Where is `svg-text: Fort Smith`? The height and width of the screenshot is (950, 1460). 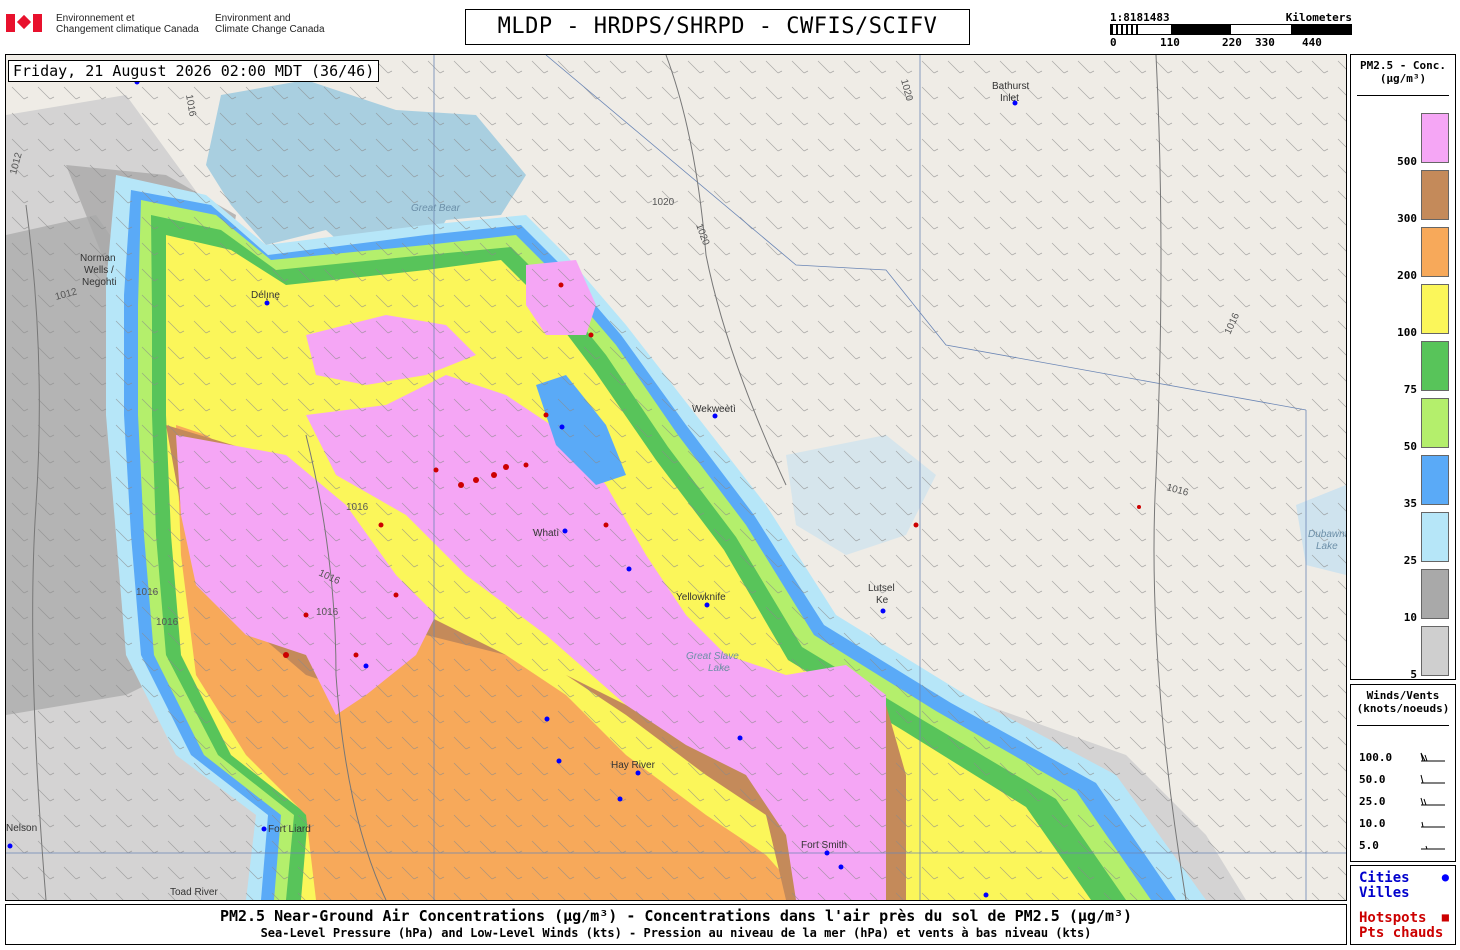
svg-text: Fort Smith is located at coordinates (824, 845).